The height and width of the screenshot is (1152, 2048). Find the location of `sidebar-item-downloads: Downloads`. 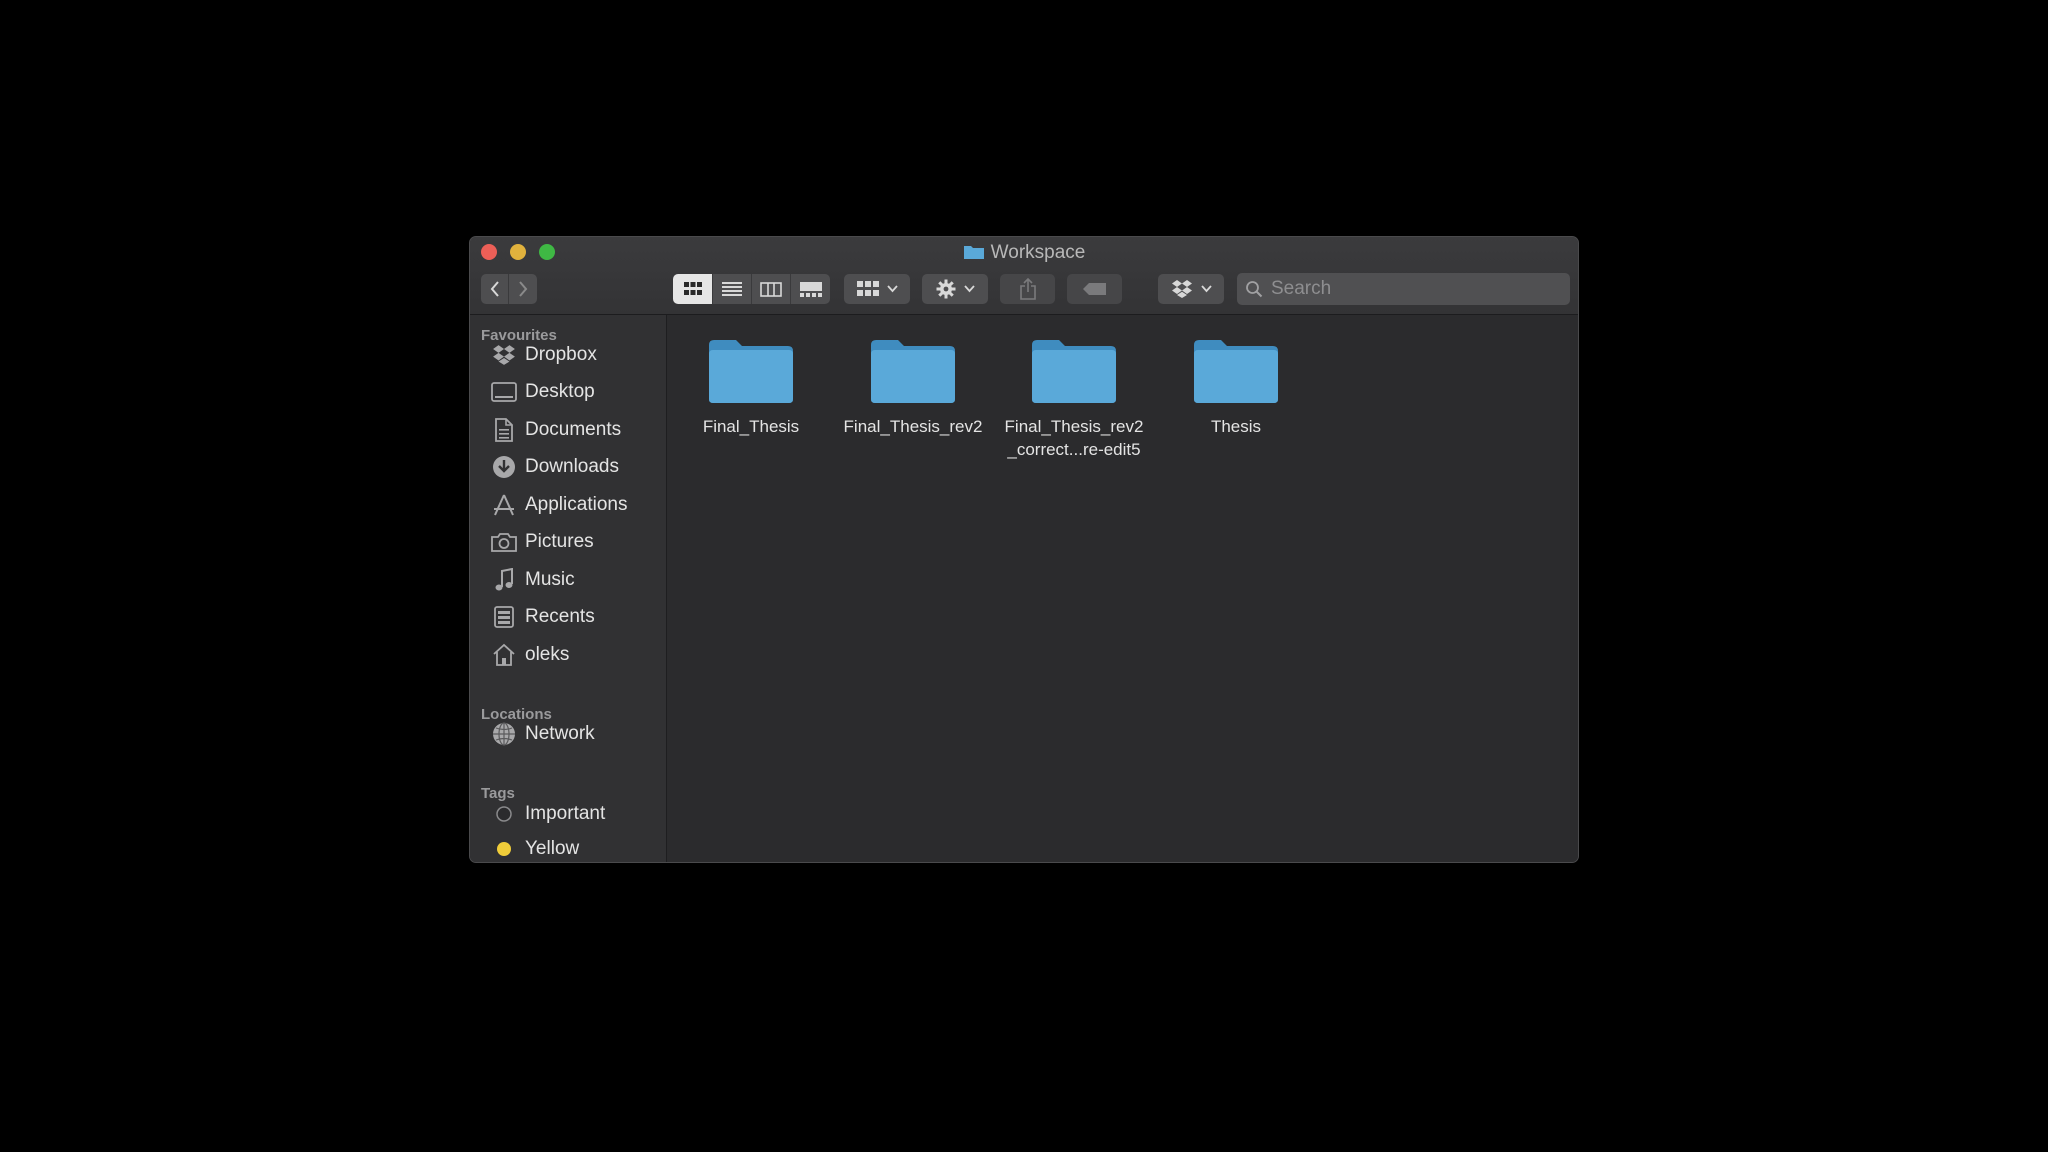

sidebar-item-downloads: Downloads is located at coordinates (576, 467).